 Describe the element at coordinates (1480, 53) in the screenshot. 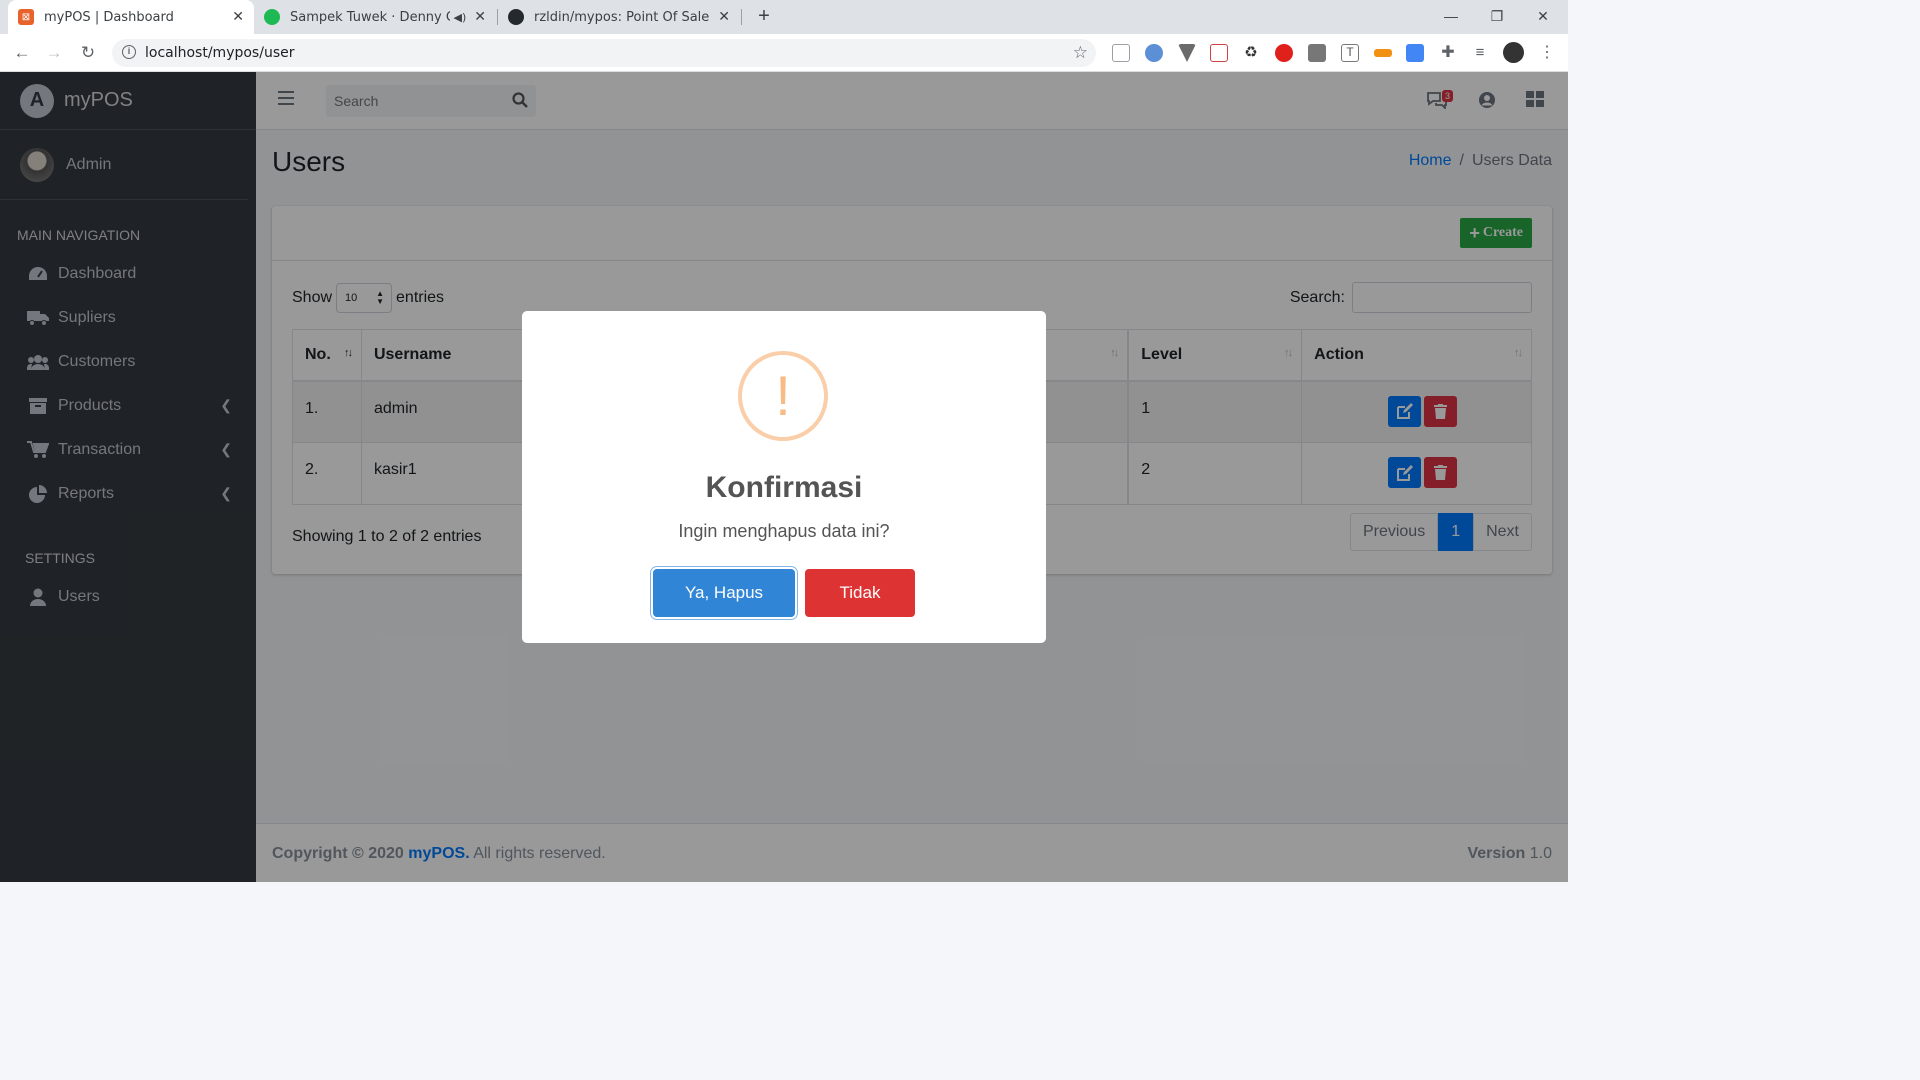

I see `media-queue-icon: ≡` at that location.